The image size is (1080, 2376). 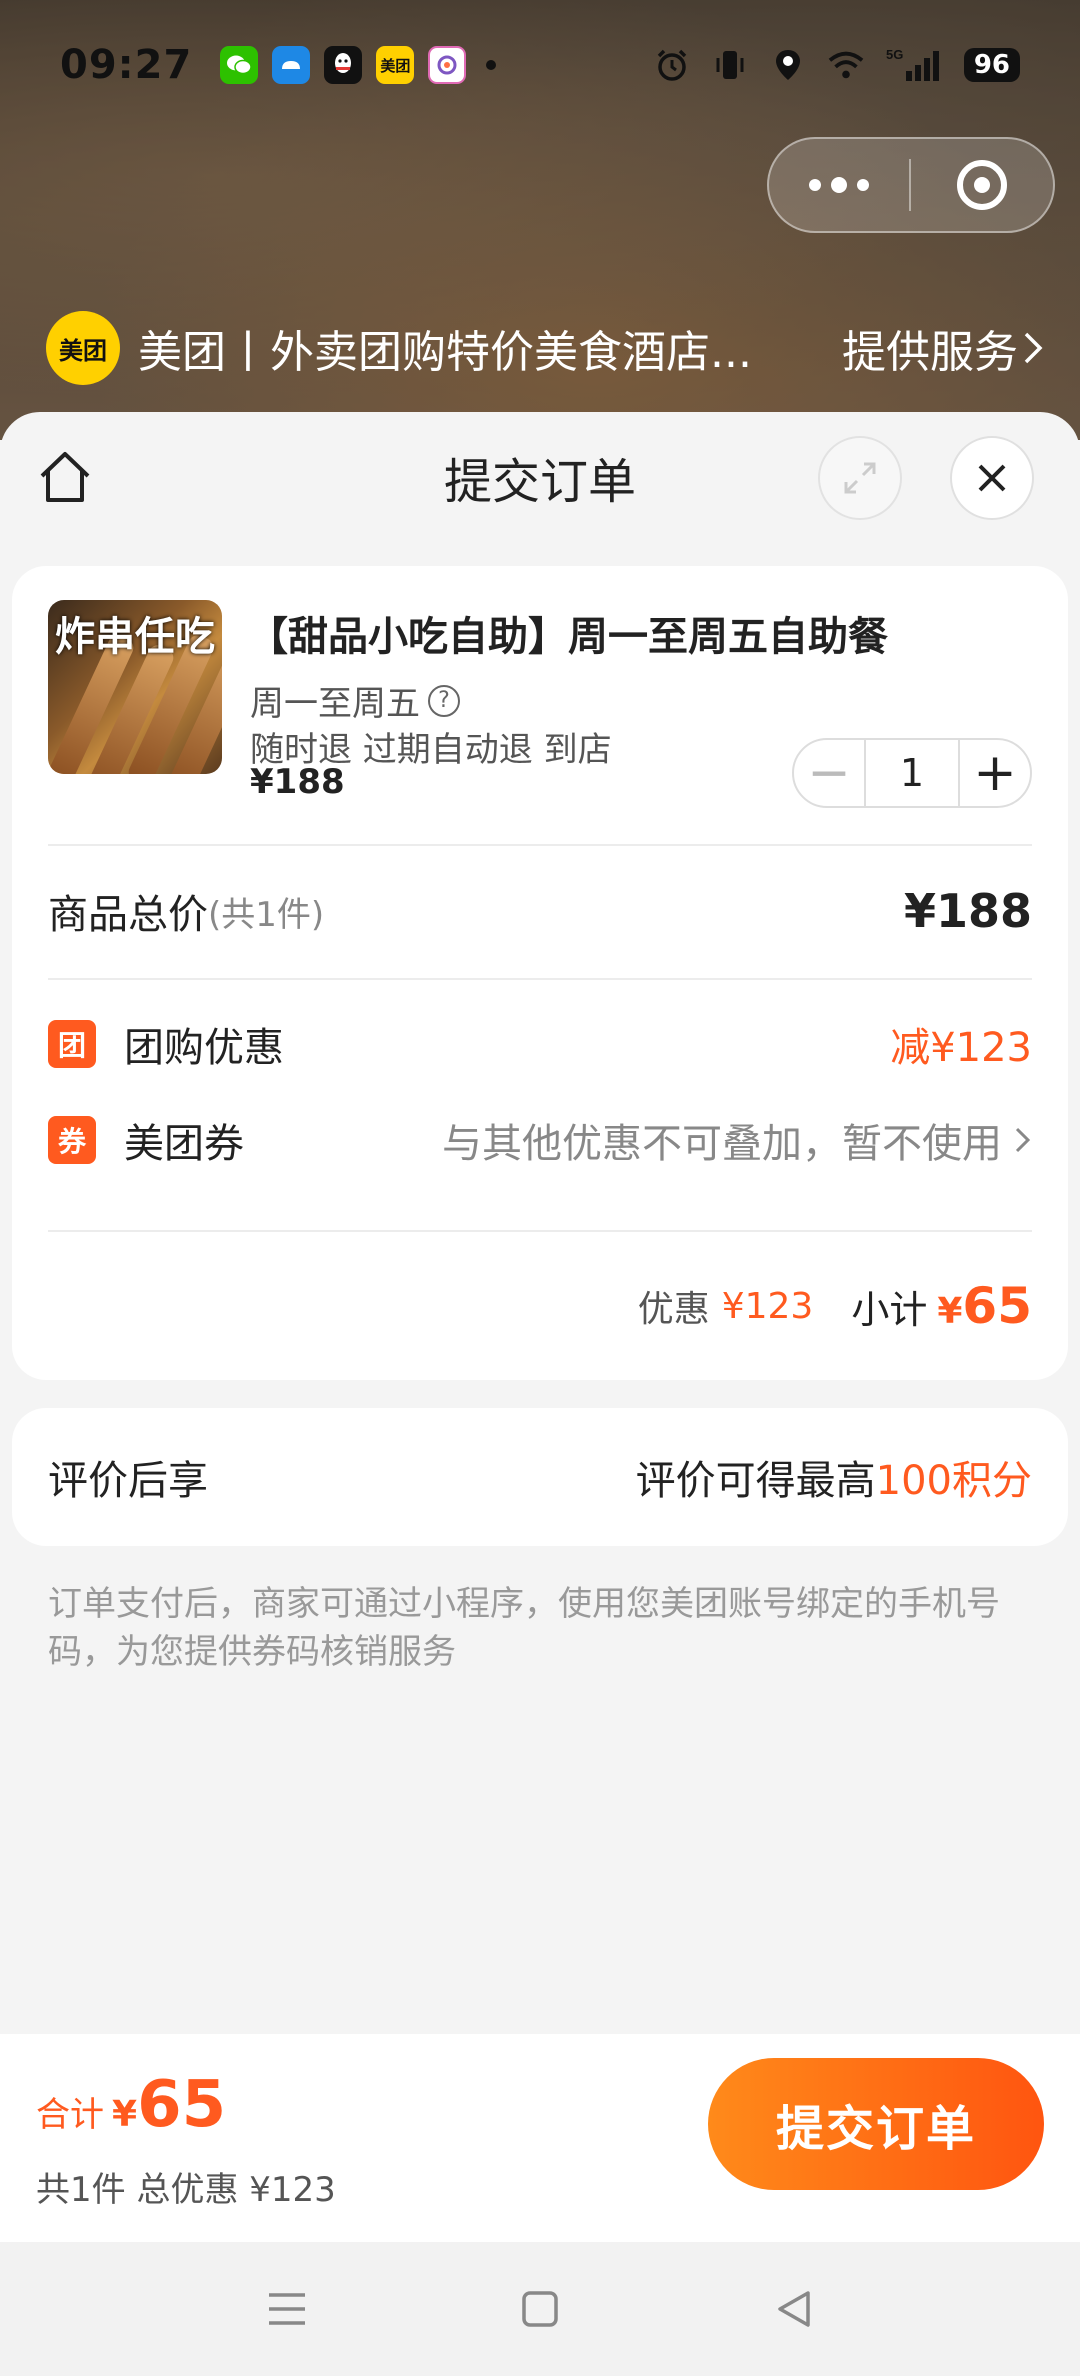 What do you see at coordinates (793, 2309) in the screenshot?
I see `back-icon` at bounding box center [793, 2309].